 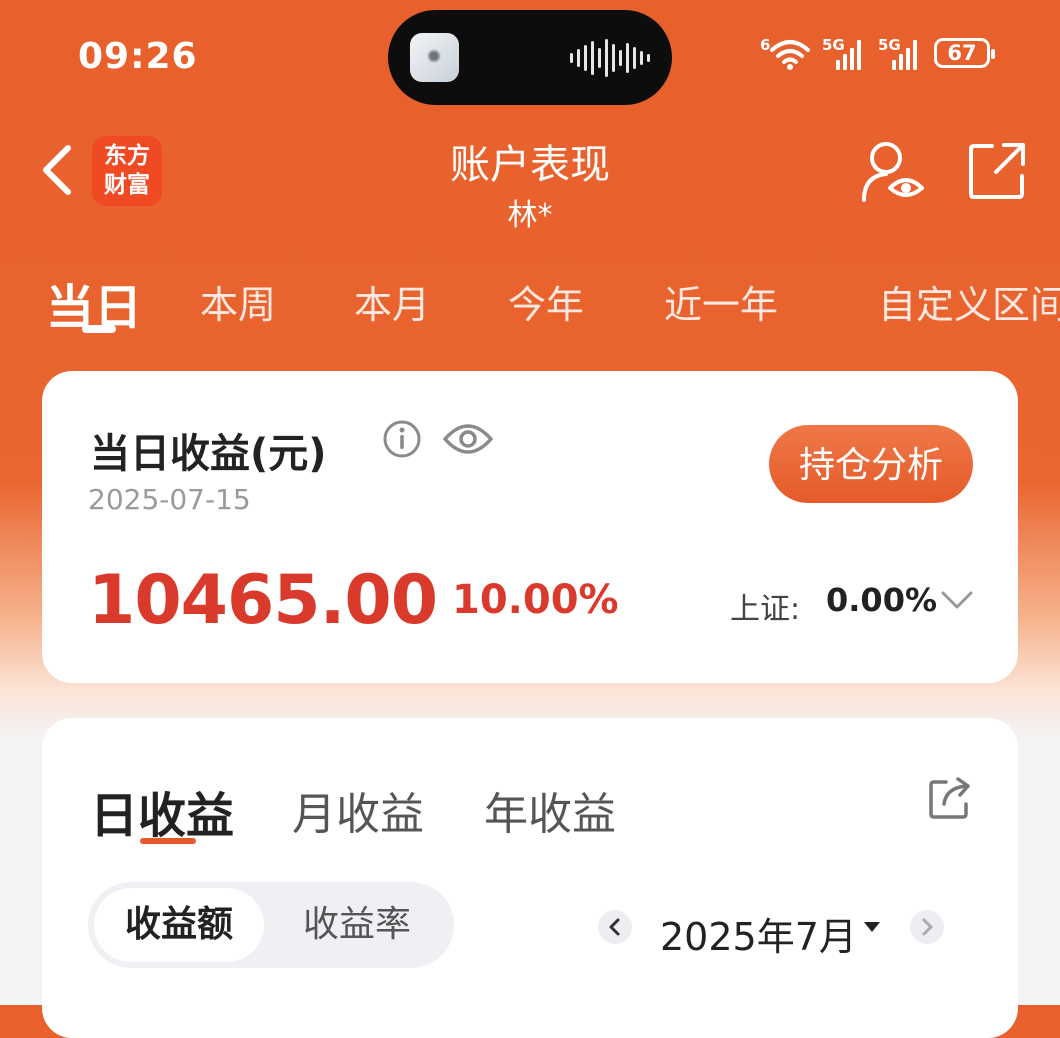 What do you see at coordinates (927, 927) in the screenshot?
I see `arrow-right-icon` at bounding box center [927, 927].